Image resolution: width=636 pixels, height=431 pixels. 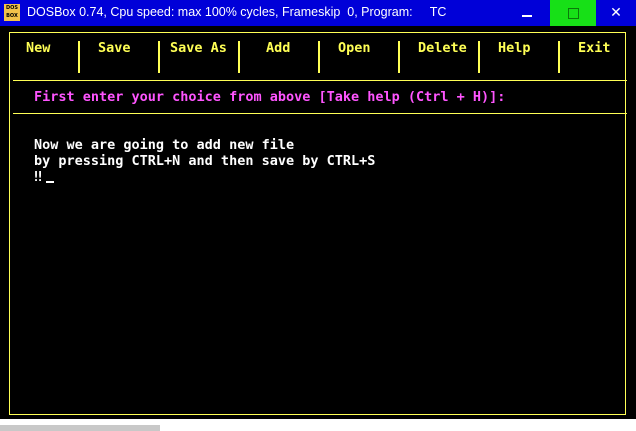 I want to click on menu-item-new: New, so click(x=38, y=48).